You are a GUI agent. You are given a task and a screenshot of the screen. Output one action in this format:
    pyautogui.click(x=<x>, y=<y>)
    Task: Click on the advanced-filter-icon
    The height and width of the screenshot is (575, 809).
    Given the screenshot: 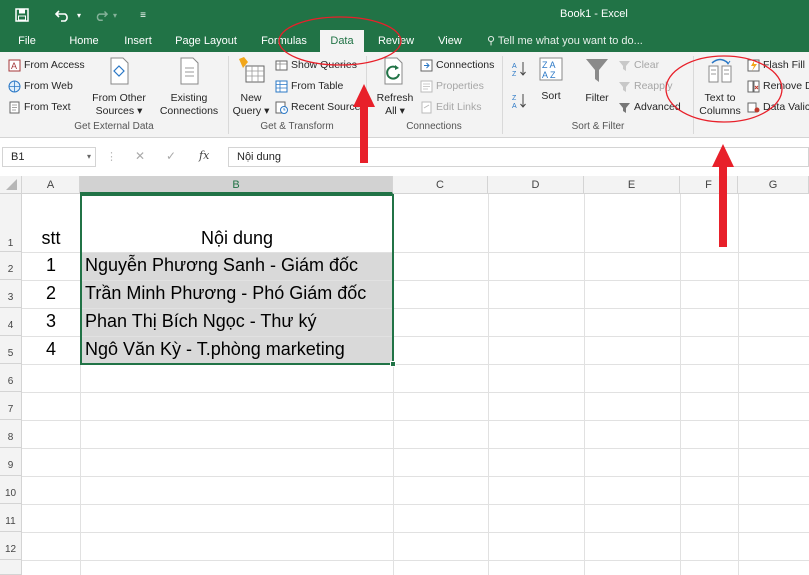 What is the action you would take?
    pyautogui.click(x=624, y=107)
    